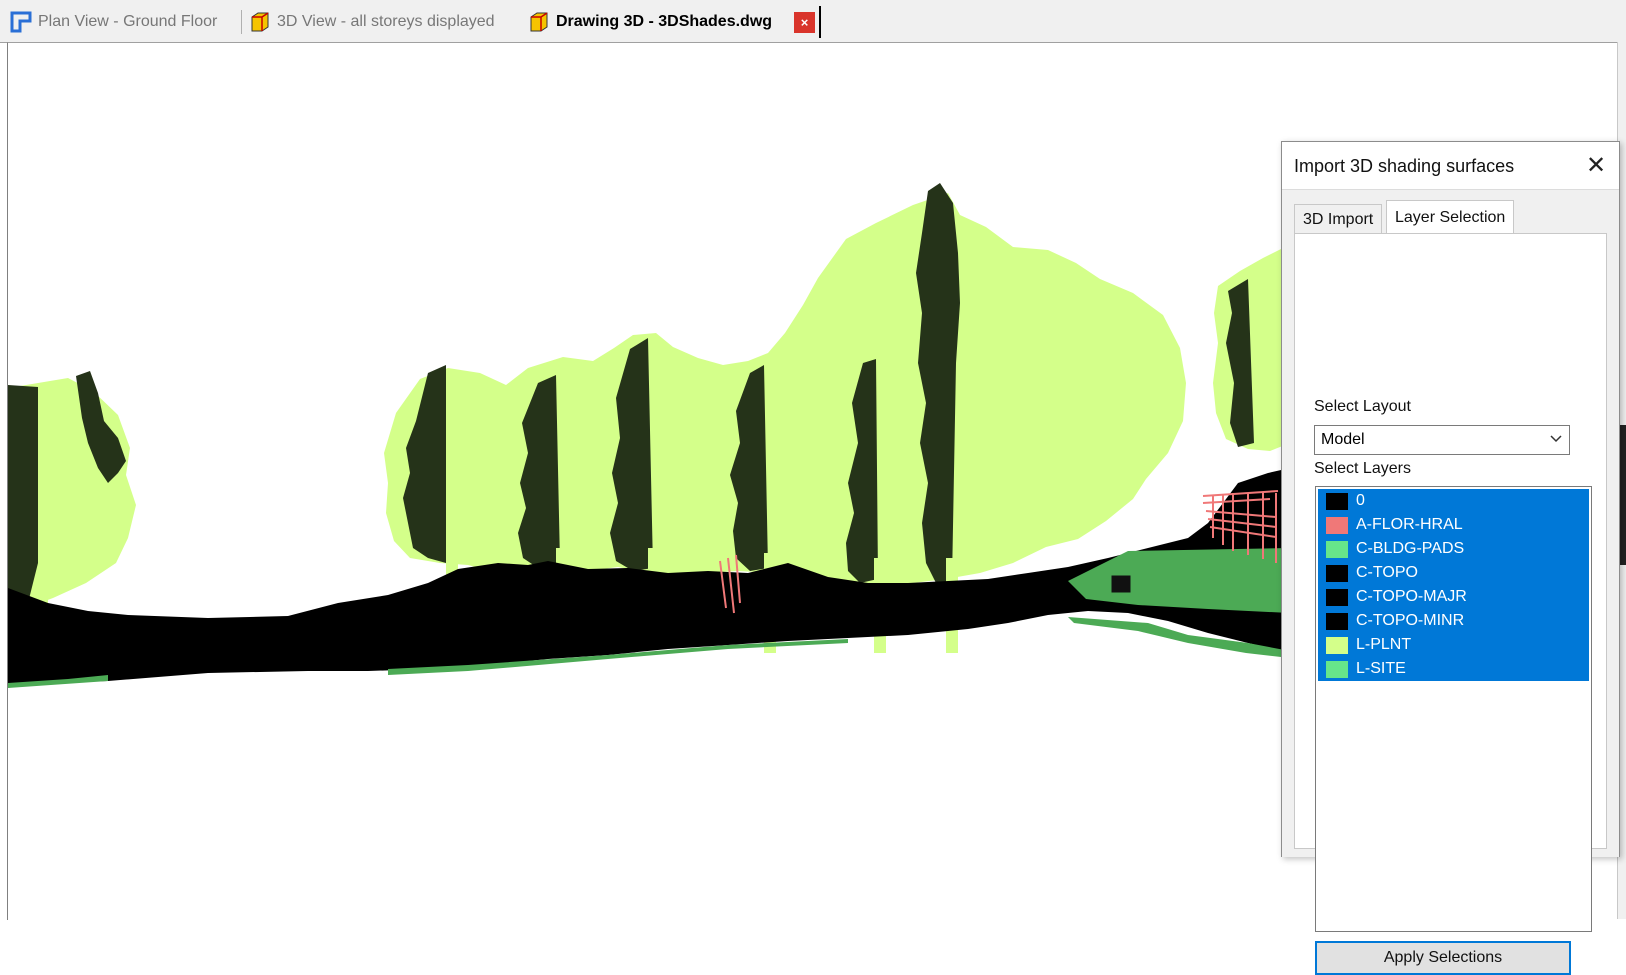 The image size is (1626, 975). Describe the element at coordinates (1362, 406) in the screenshot. I see `select-layout-label: Select Layout` at that location.